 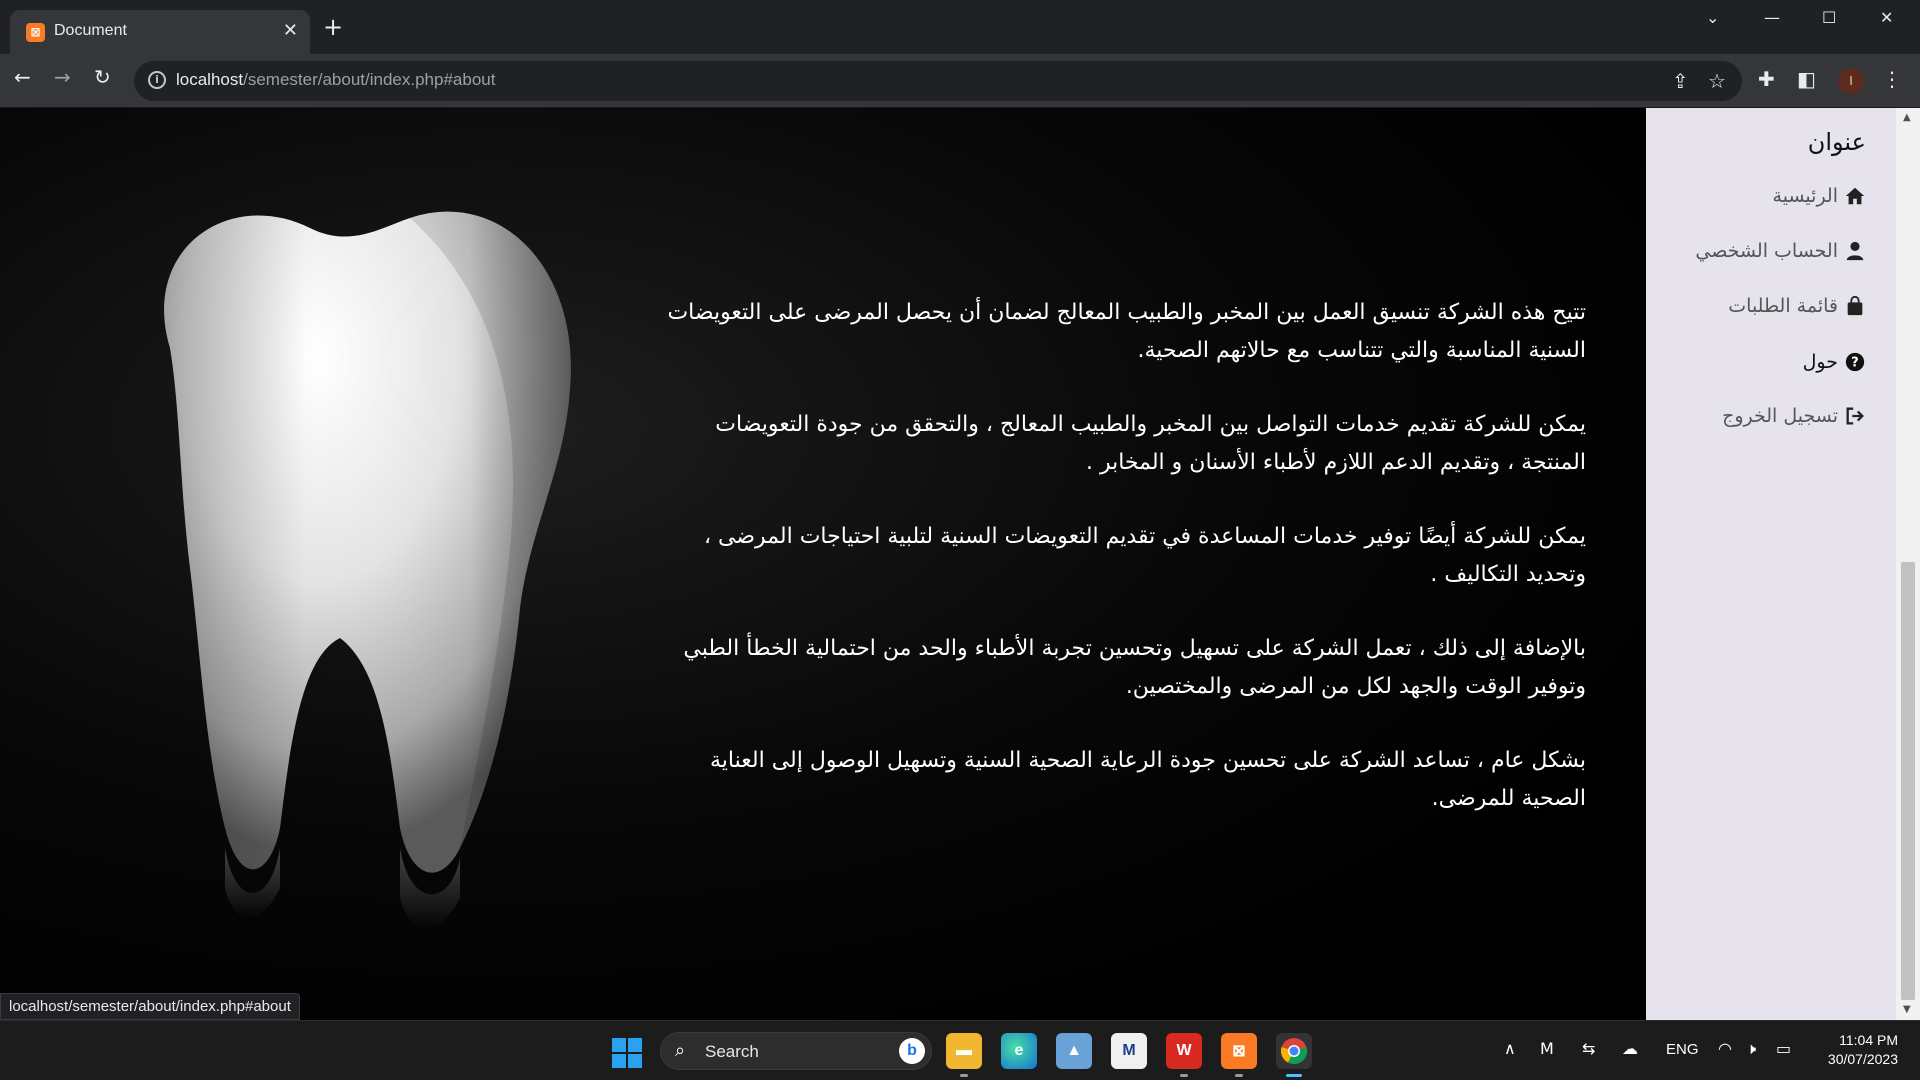 I want to click on url-host: localhost, so click(x=210, y=79).